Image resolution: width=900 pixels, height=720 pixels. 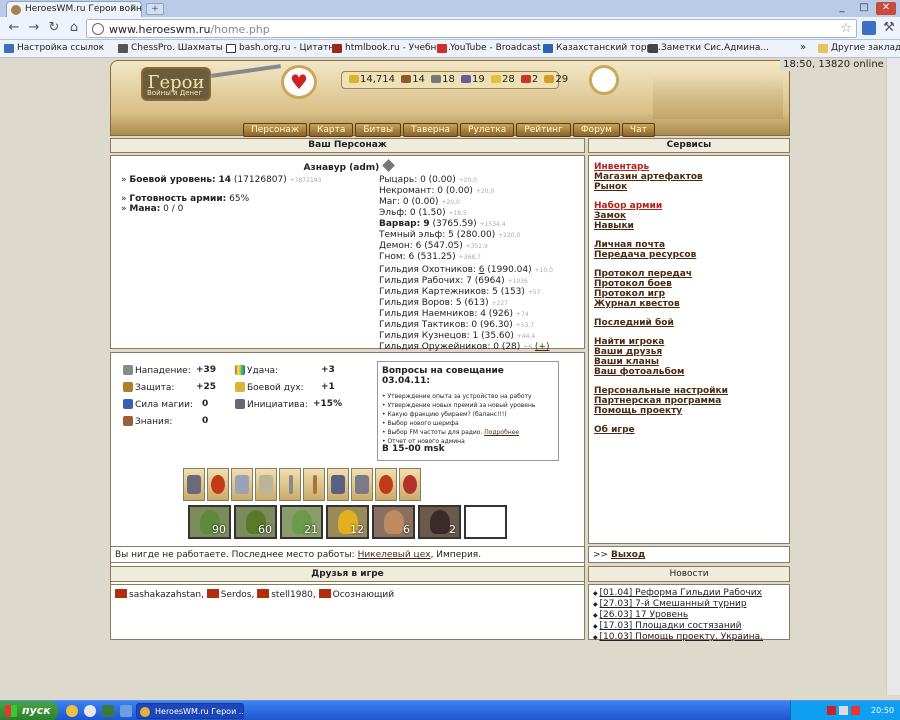 I want to click on exit-link: Выход, so click(x=628, y=555).